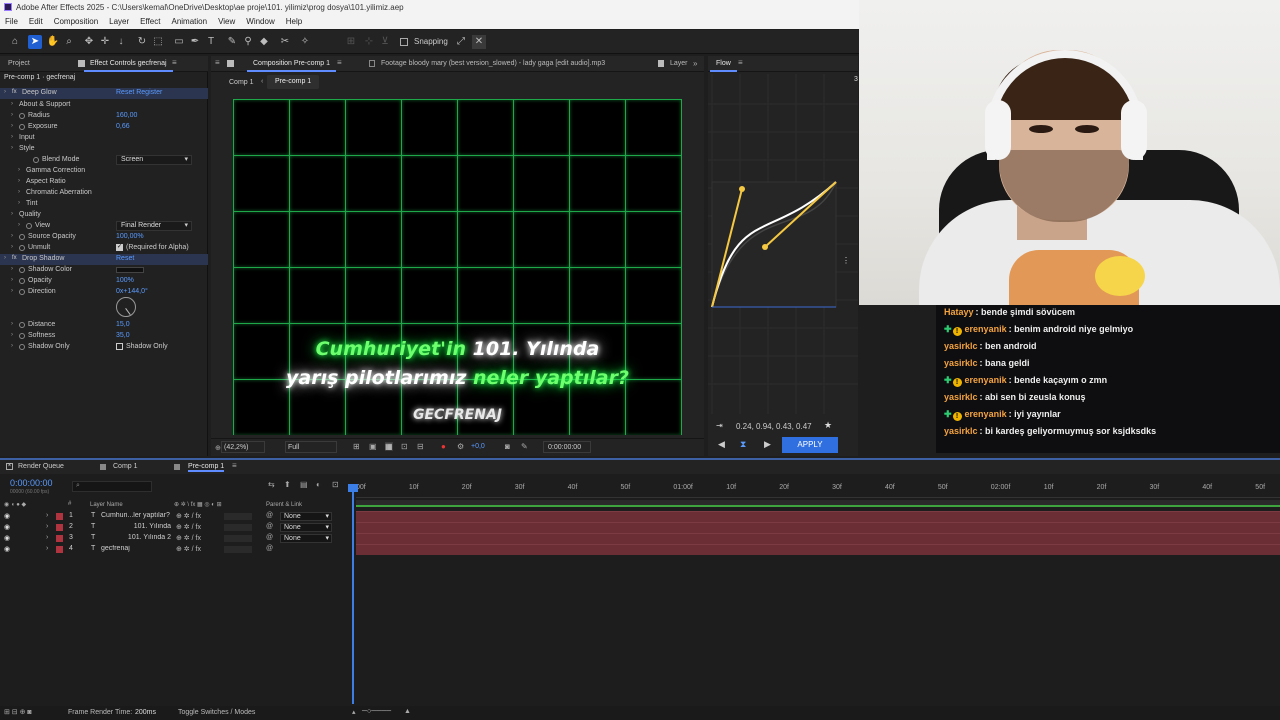 The height and width of the screenshot is (720, 1280). What do you see at coordinates (385, 42) in the screenshot?
I see `axis-world-icon: ⊻` at bounding box center [385, 42].